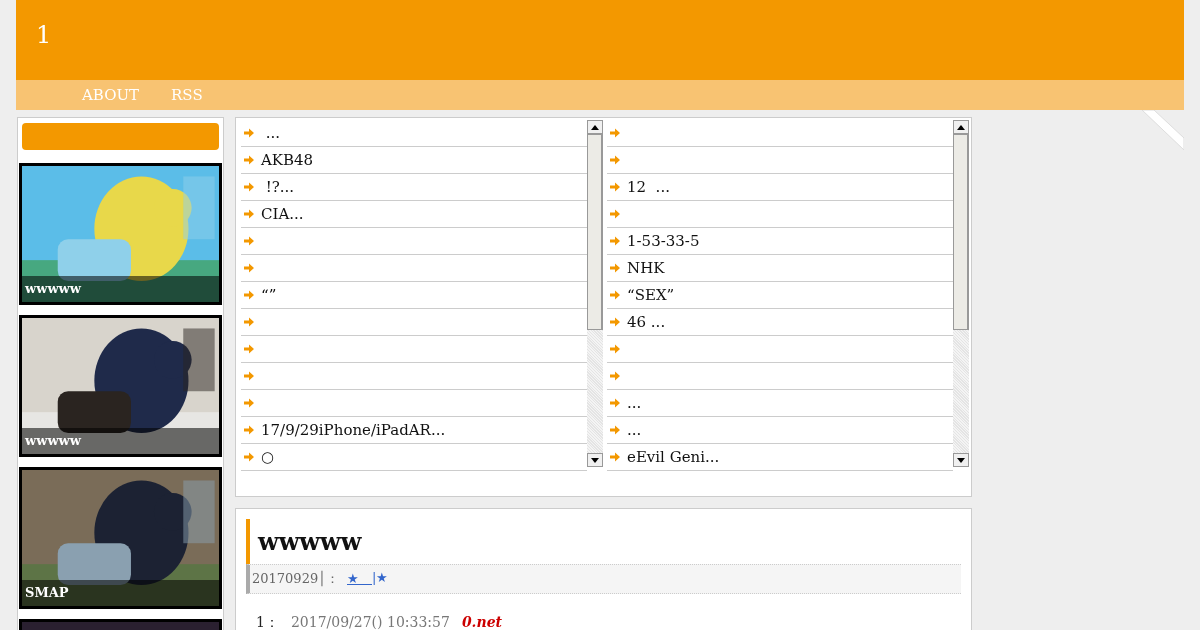 The height and width of the screenshot is (630, 1200). I want to click on link-text: NHK, so click(646, 268).